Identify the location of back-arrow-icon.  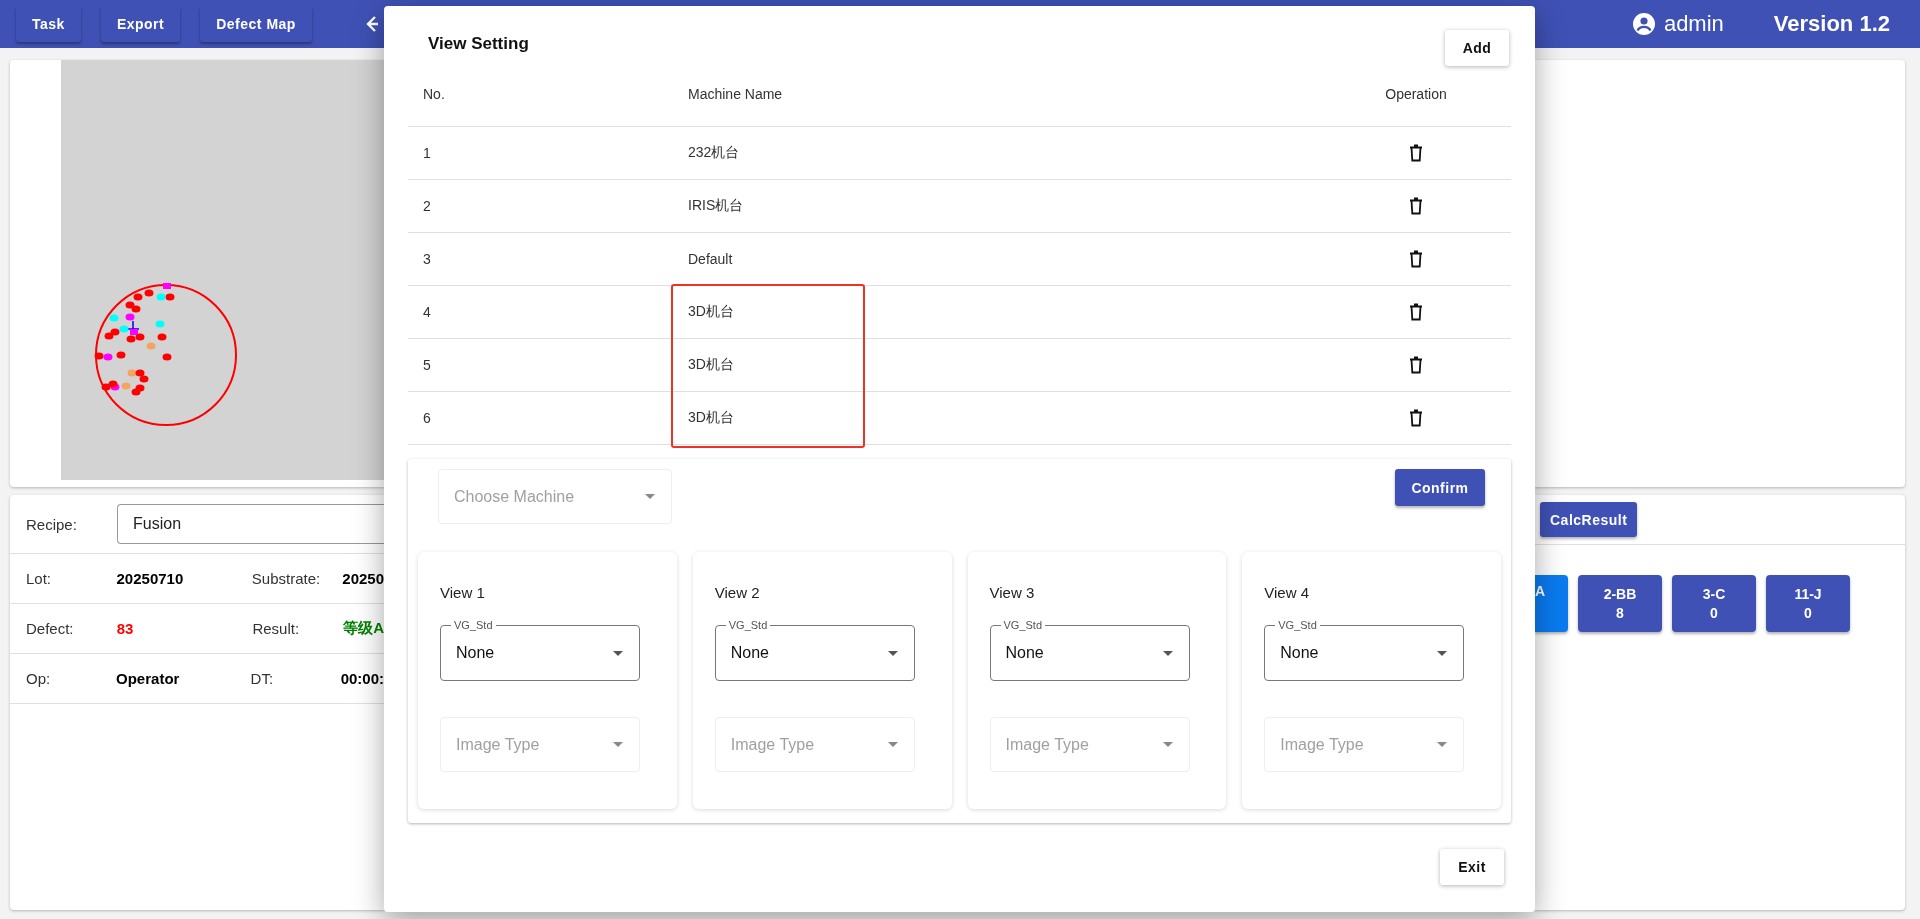
(371, 24).